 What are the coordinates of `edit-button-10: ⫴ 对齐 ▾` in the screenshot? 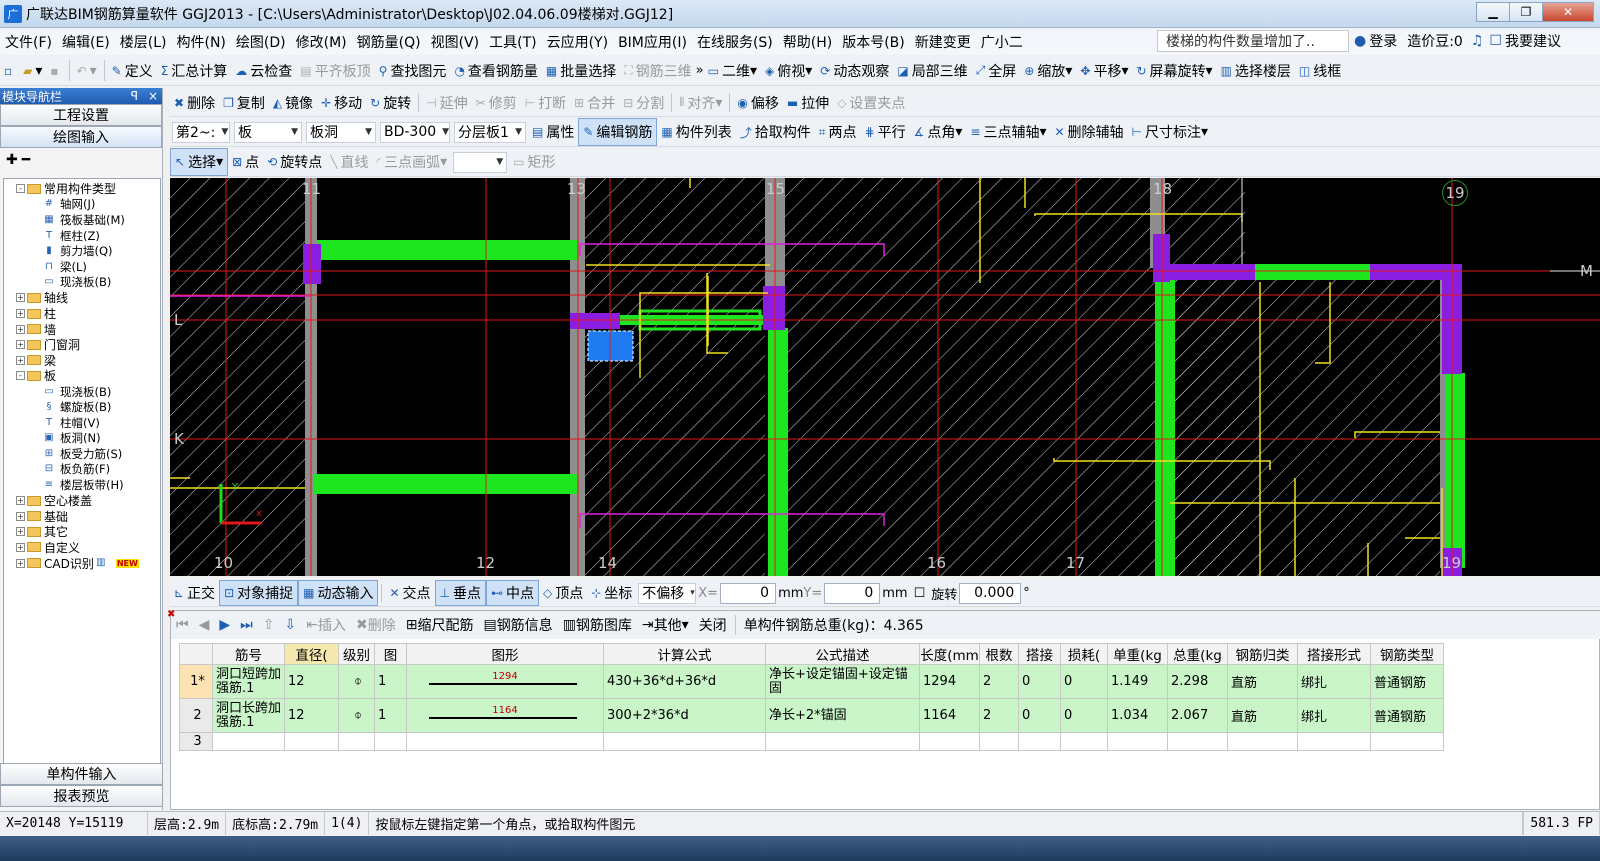 It's located at (700, 102).